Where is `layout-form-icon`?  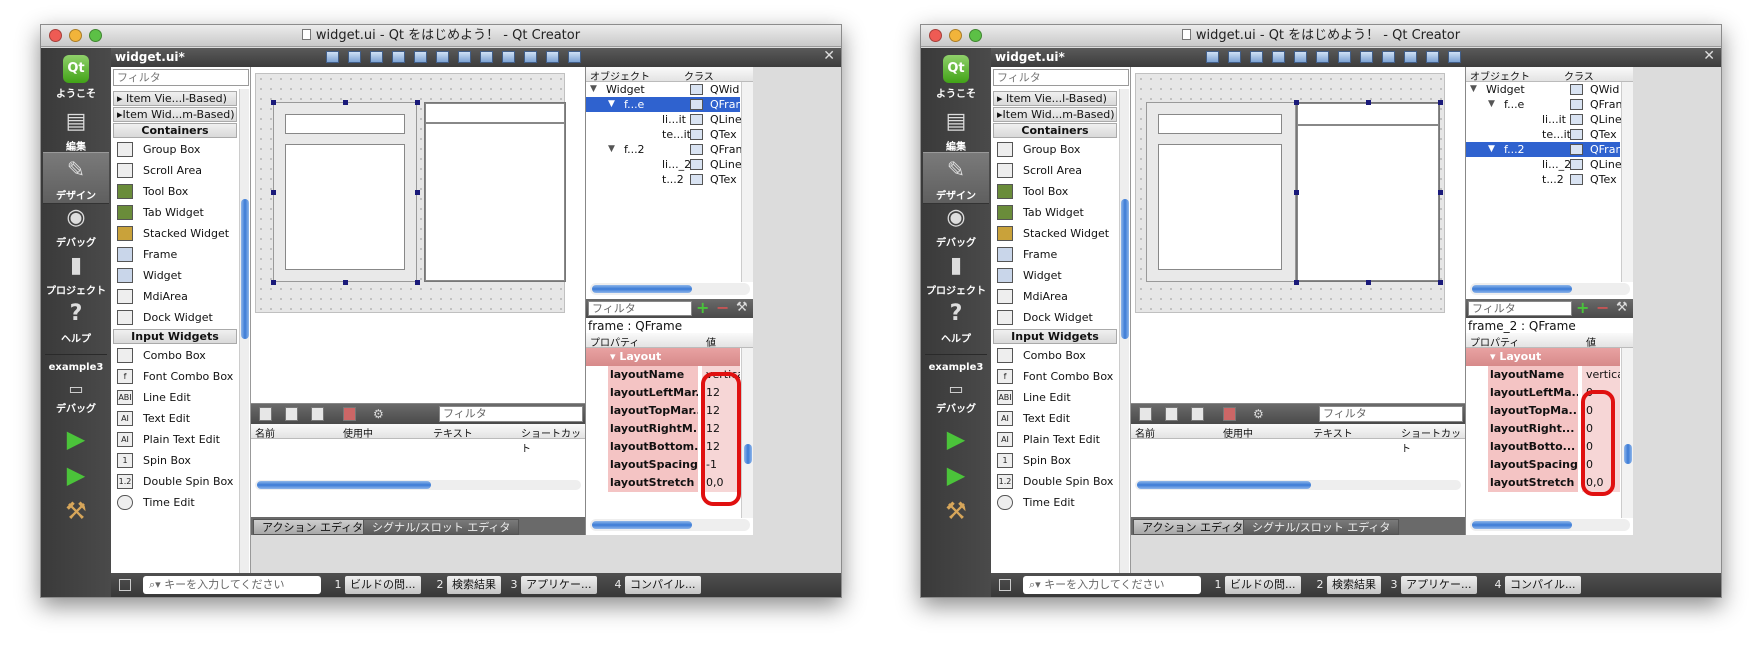
layout-form-icon is located at coordinates (508, 57).